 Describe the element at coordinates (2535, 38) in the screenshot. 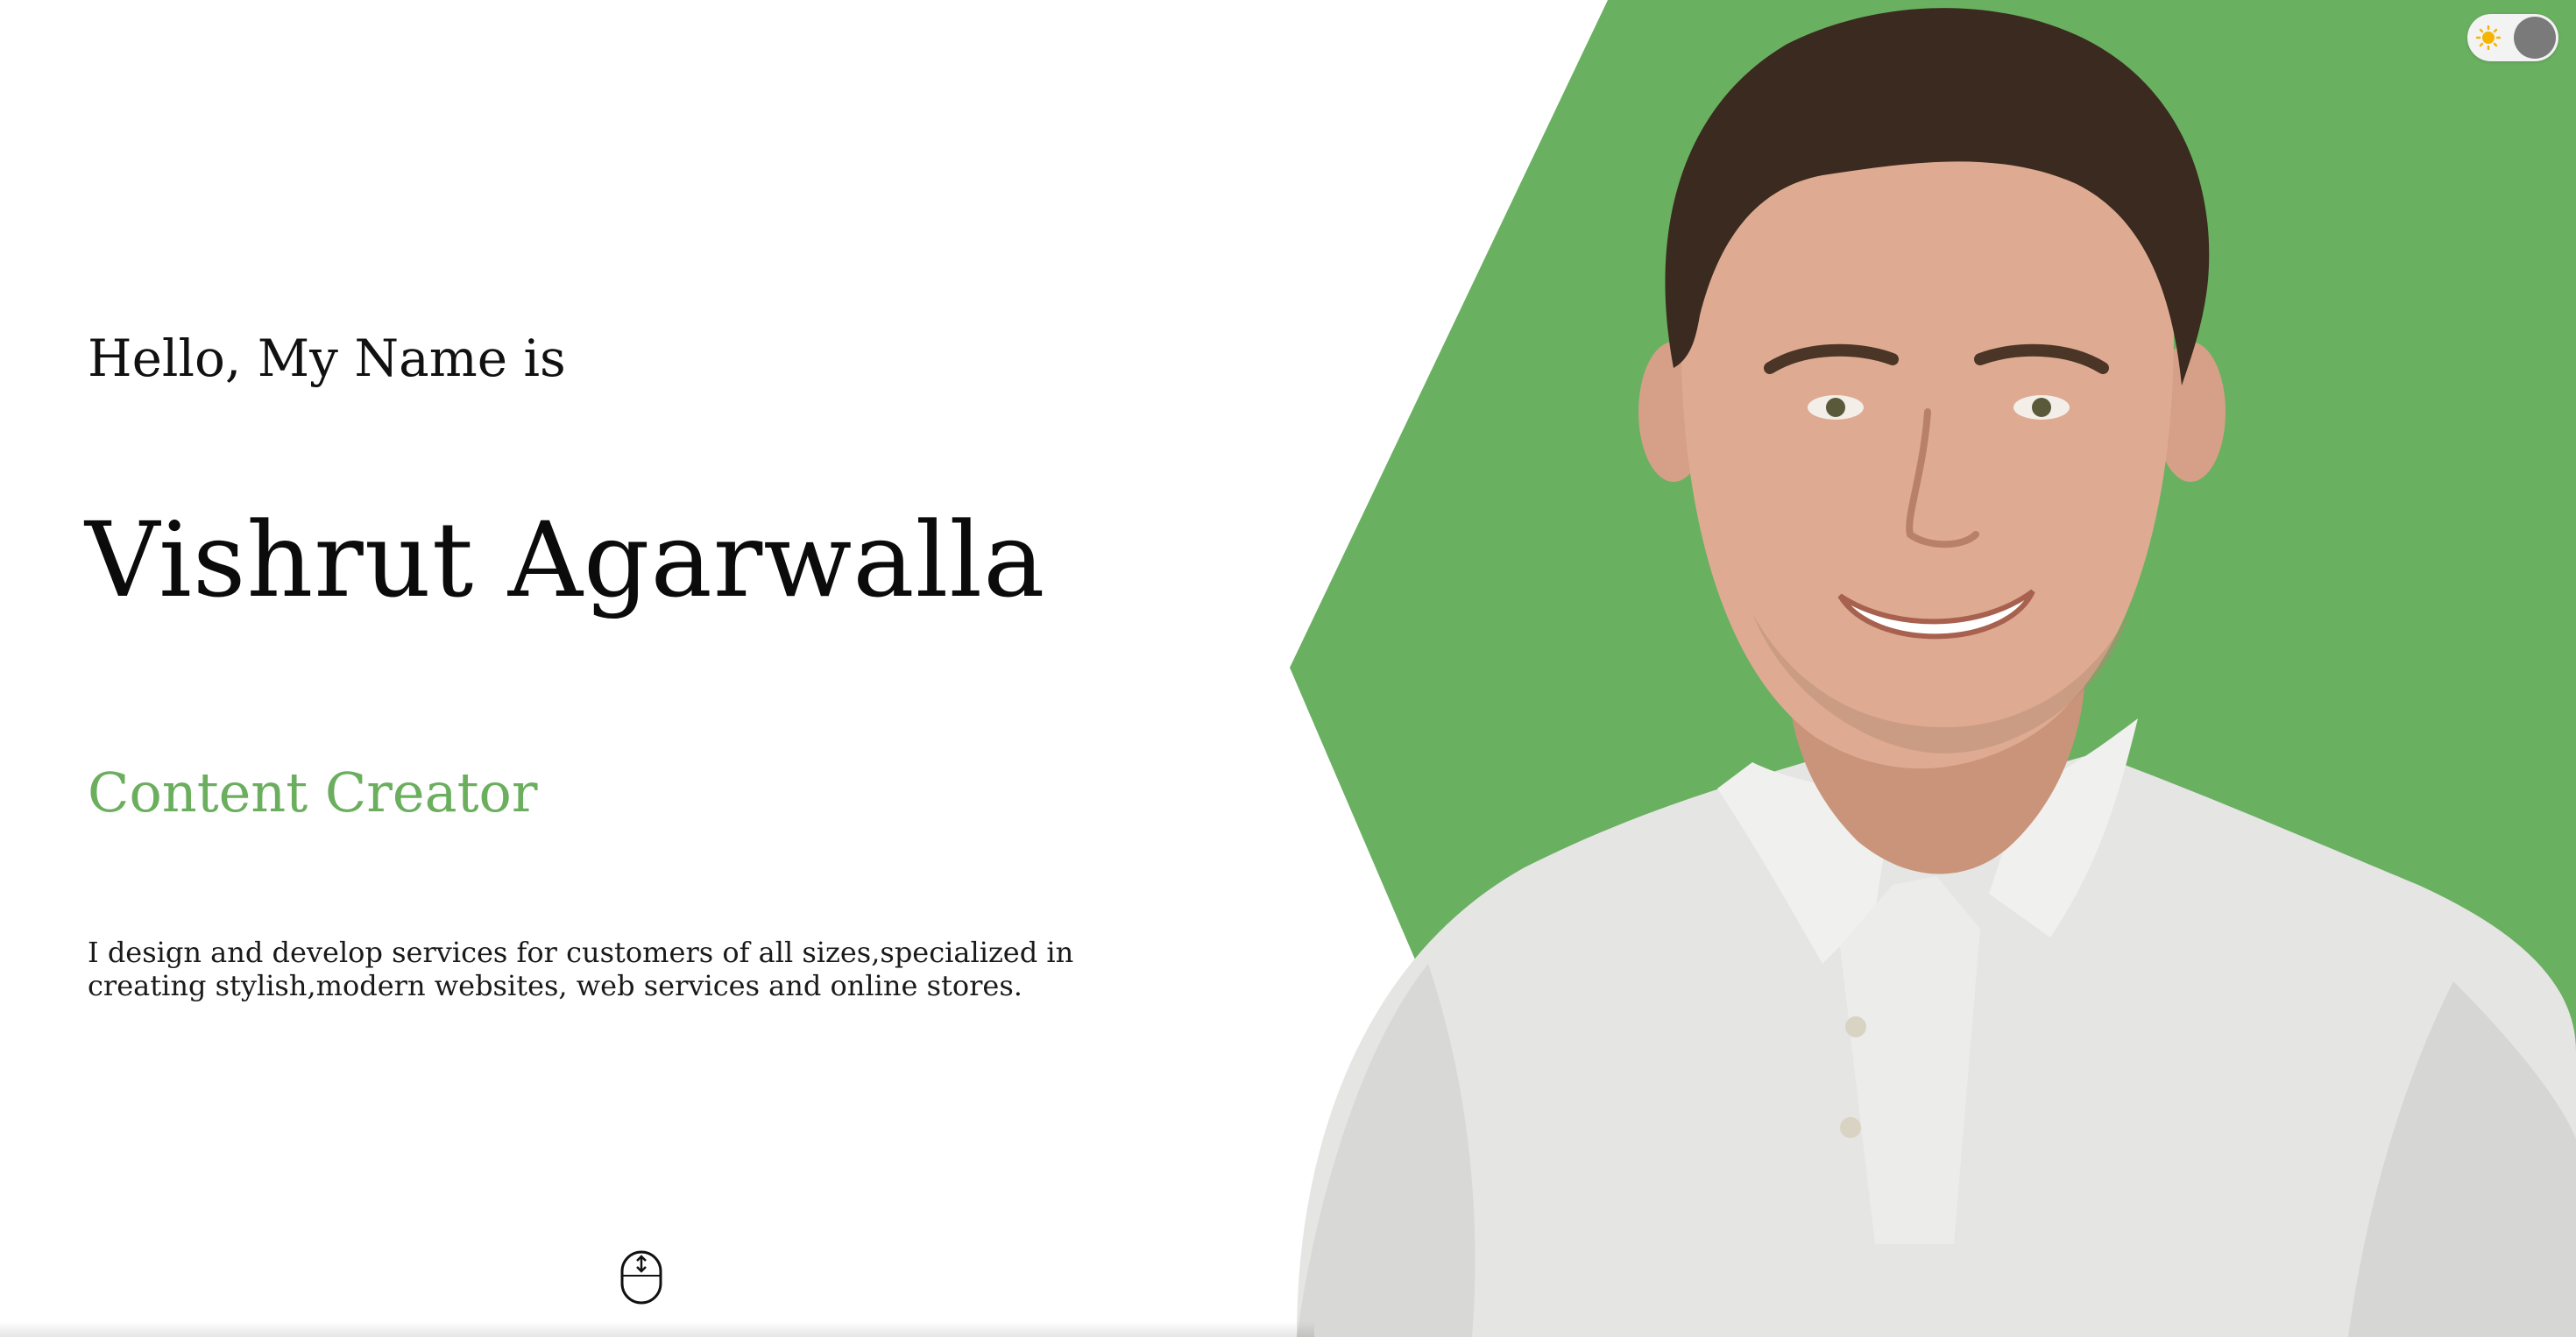

I see `toggle-knob` at that location.